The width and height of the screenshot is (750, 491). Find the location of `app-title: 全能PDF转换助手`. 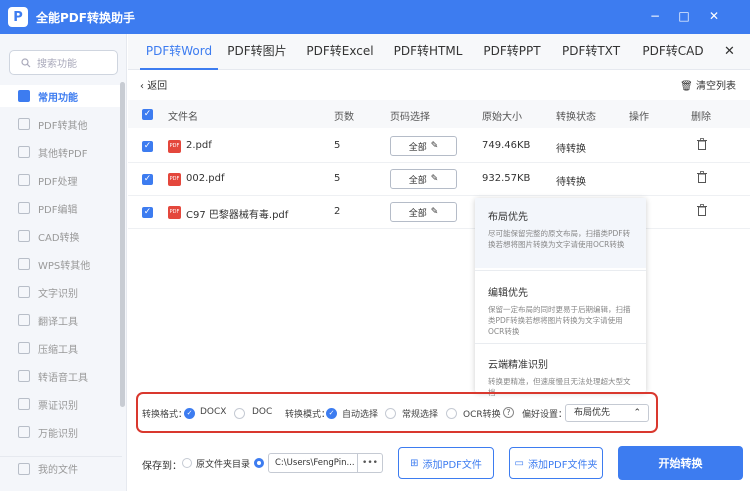

app-title: 全能PDF转换助手 is located at coordinates (85, 17).